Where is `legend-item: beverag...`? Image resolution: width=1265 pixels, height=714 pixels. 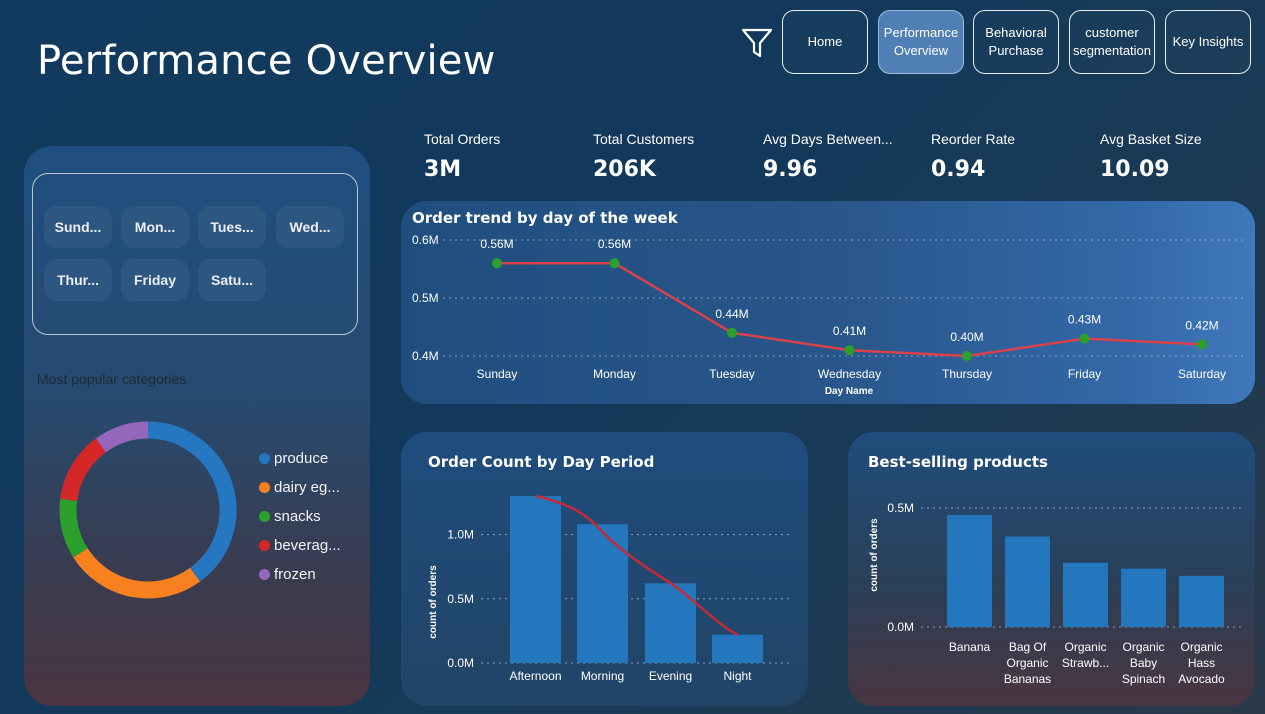 legend-item: beverag... is located at coordinates (300, 545).